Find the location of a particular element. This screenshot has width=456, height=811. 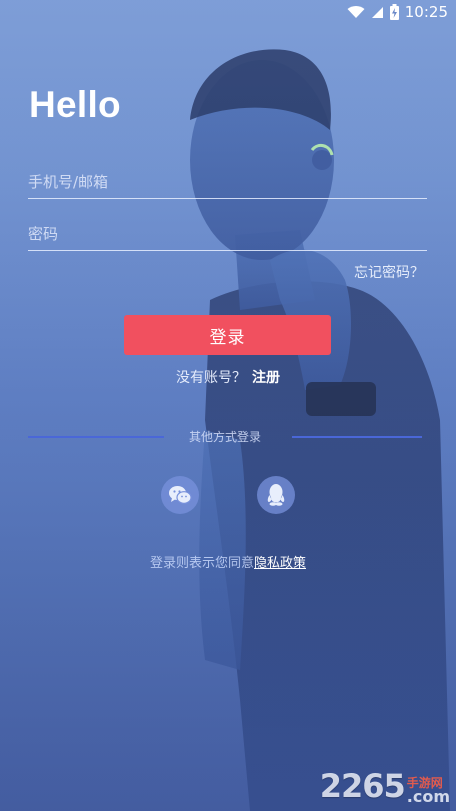

privacy-notice: 登录则表示您同意隐私政策 is located at coordinates (228, 561).